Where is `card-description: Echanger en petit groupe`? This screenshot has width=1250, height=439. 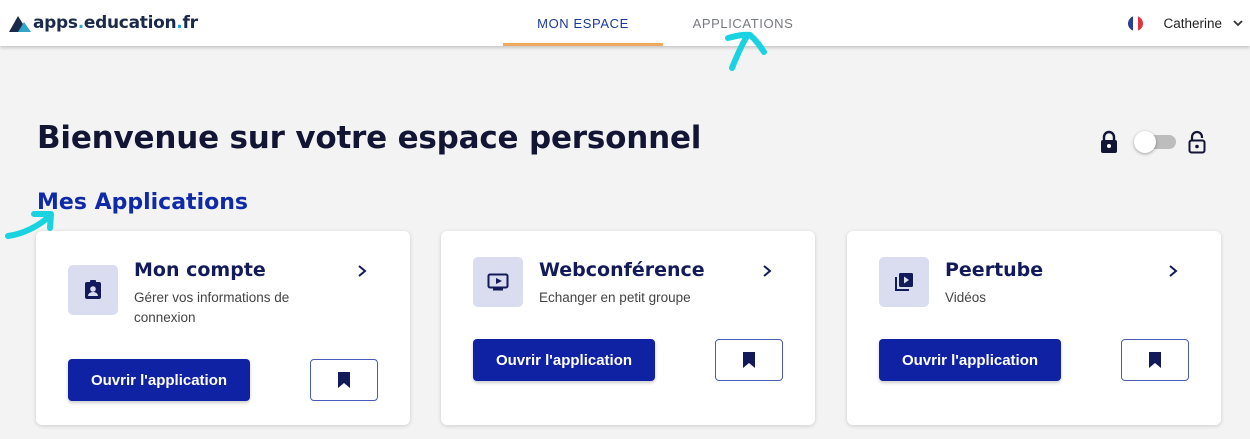 card-description: Echanger en petit groupe is located at coordinates (615, 297).